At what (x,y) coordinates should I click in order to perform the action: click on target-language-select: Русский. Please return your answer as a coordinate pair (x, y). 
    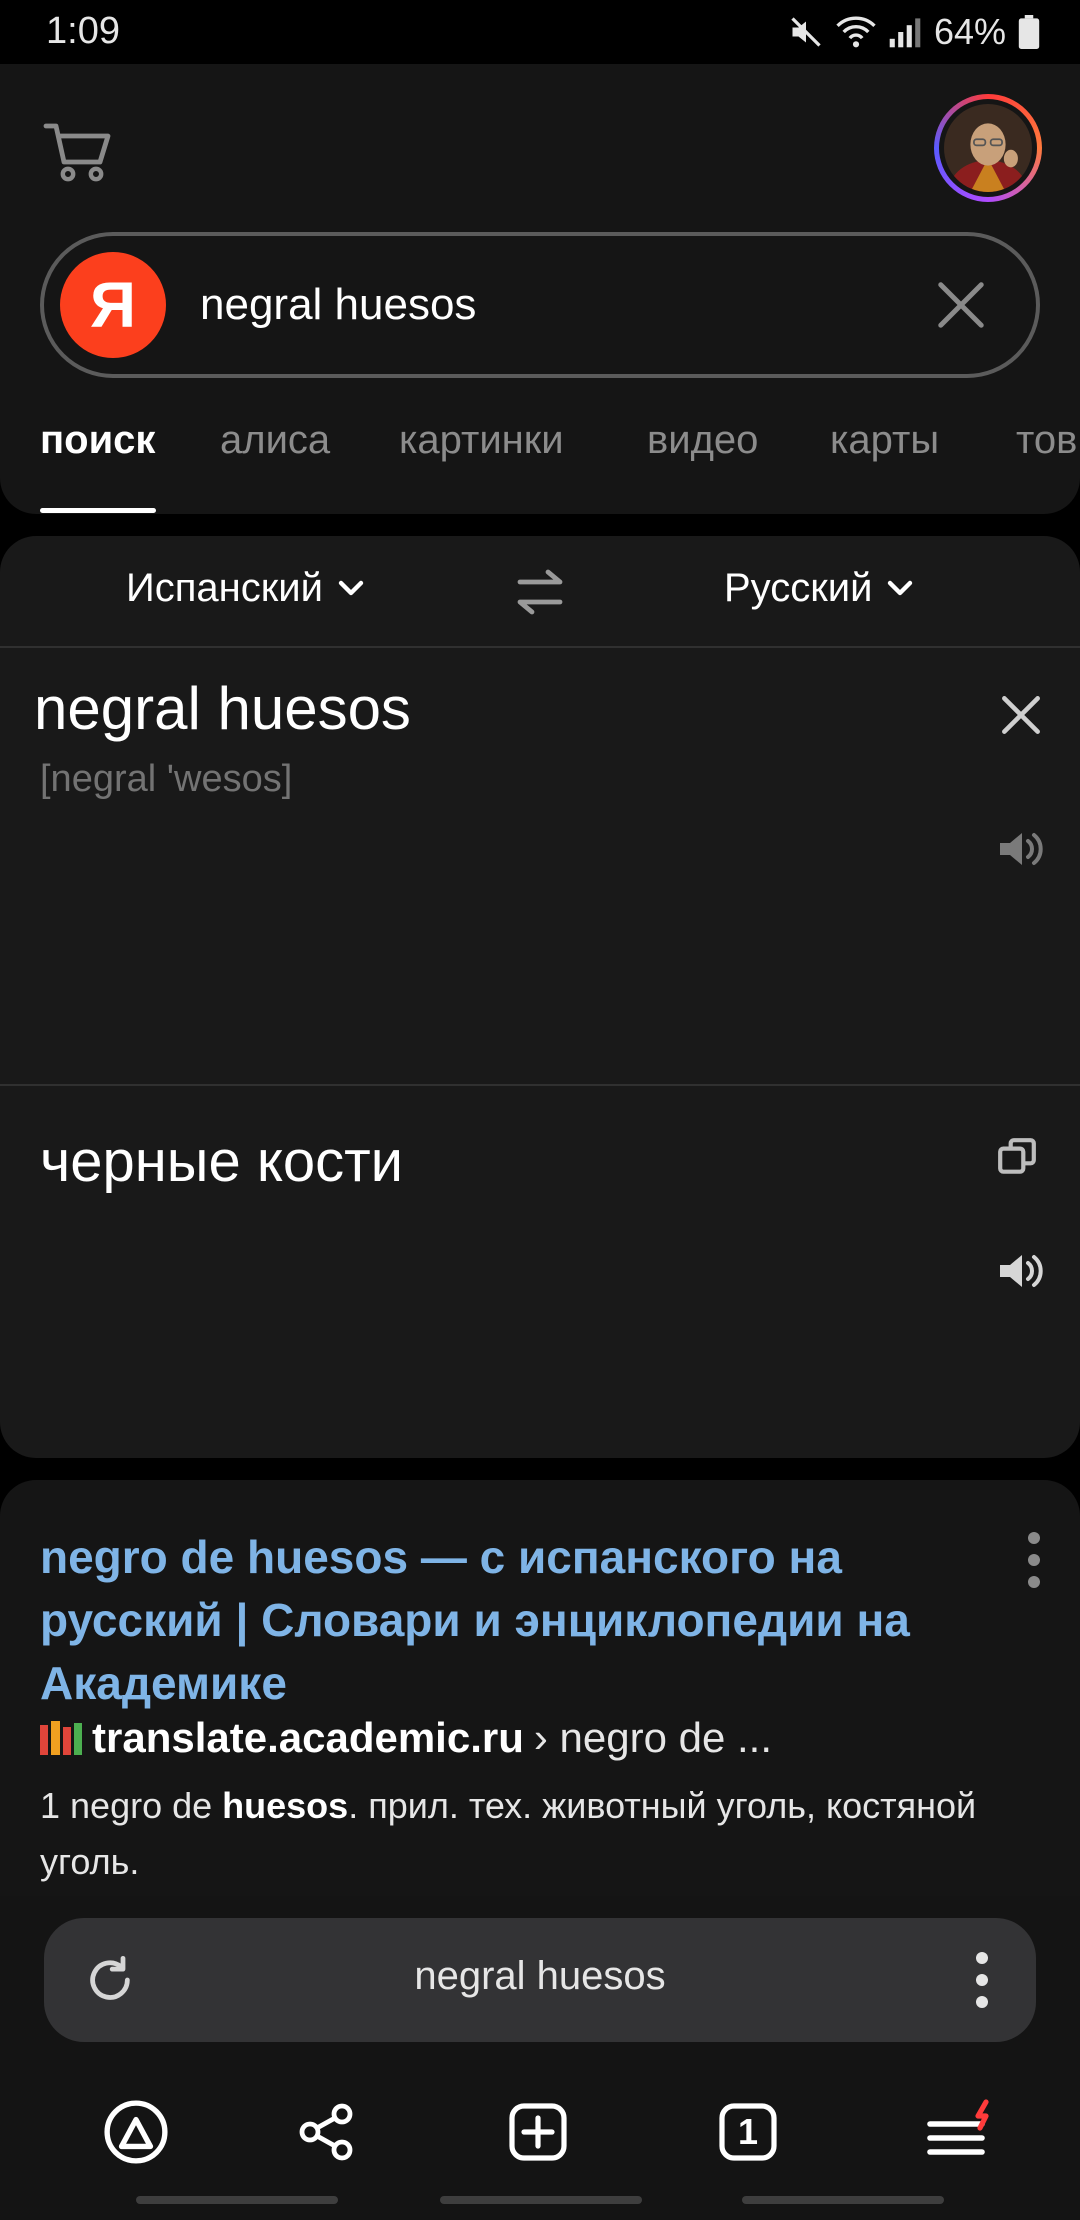
    Looking at the image, I should click on (819, 588).